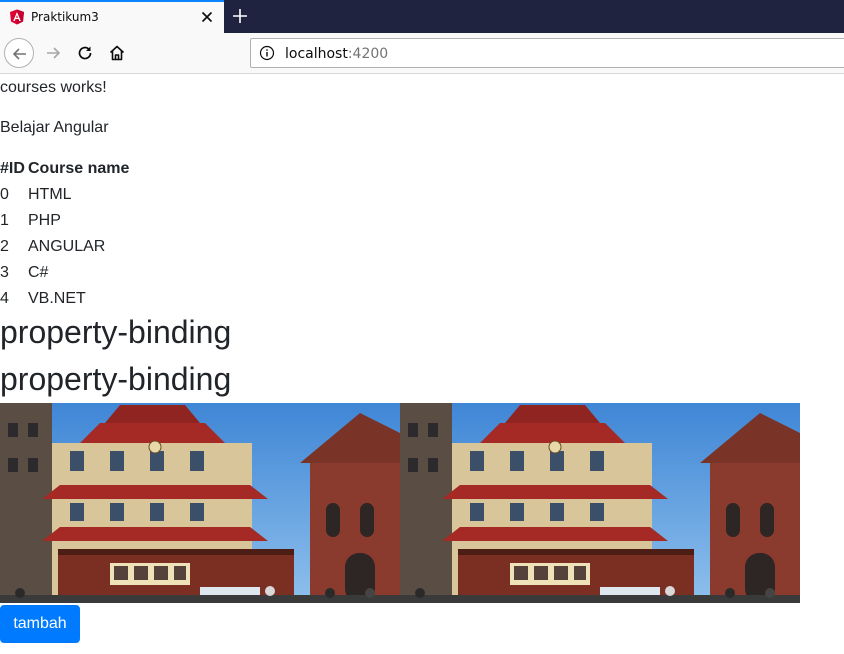 Image resolution: width=844 pixels, height=654 pixels. I want to click on course-id: 0, so click(4, 194).